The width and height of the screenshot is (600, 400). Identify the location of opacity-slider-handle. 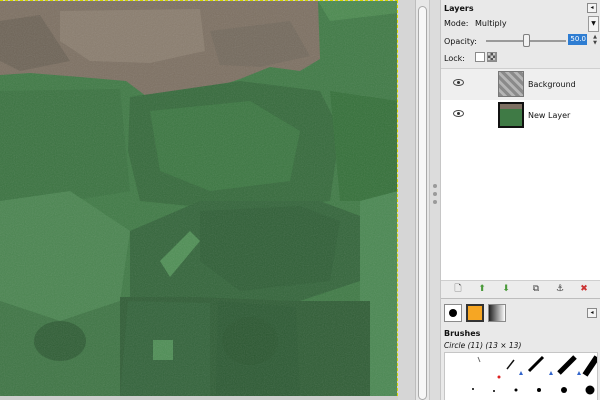
(526, 40).